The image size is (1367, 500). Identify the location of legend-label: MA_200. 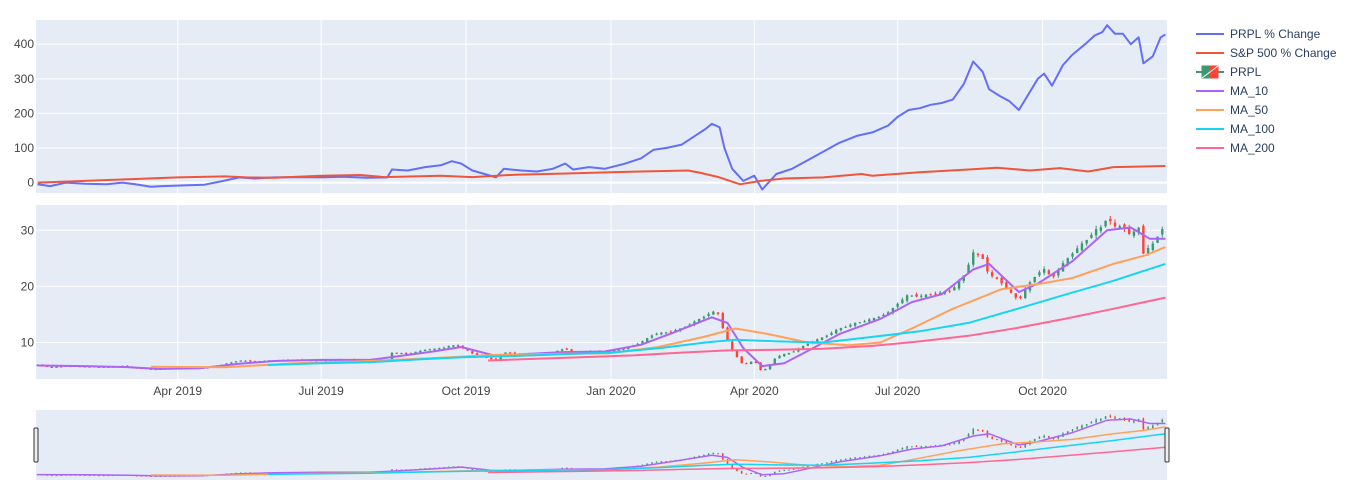
(1252, 148).